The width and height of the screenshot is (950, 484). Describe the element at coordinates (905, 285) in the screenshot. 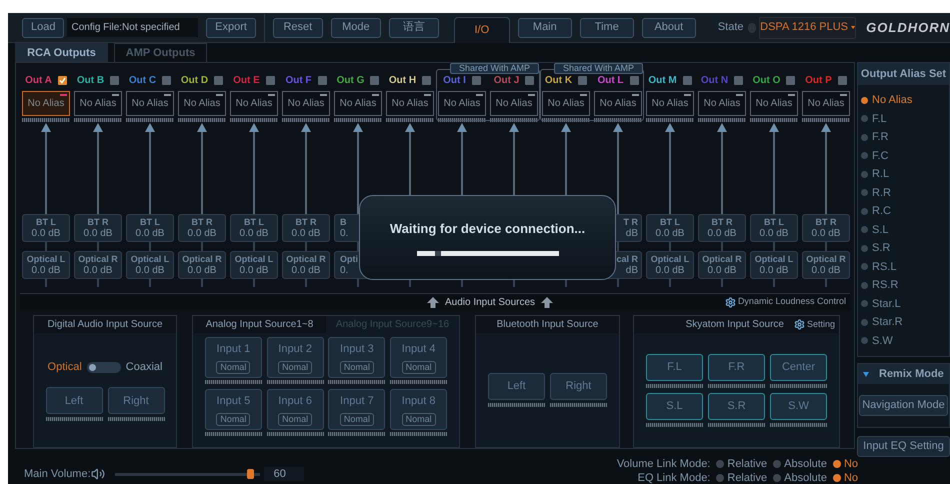

I see `alias-option: RS.R` at that location.